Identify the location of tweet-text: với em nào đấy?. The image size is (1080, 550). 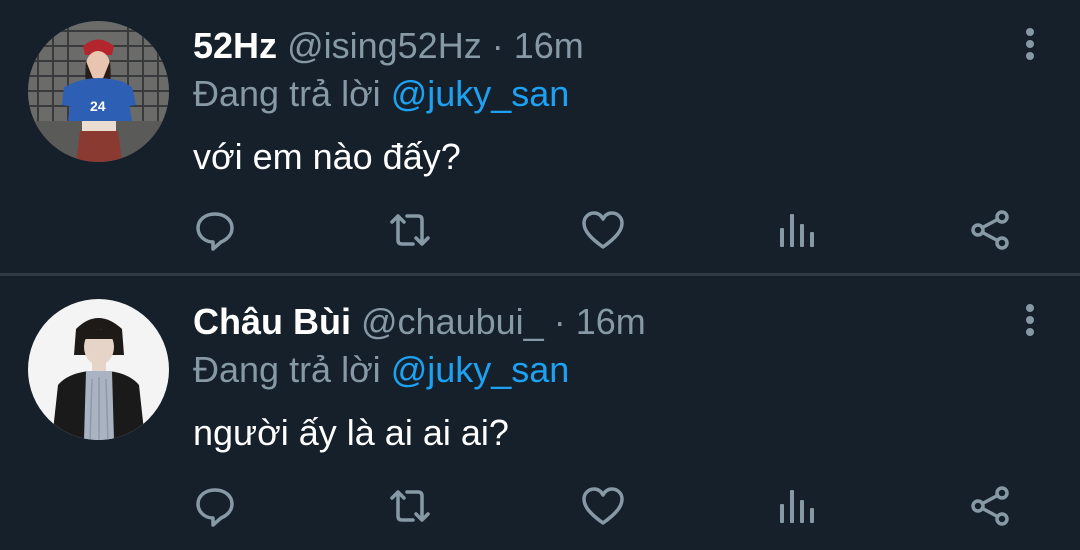
(327, 156).